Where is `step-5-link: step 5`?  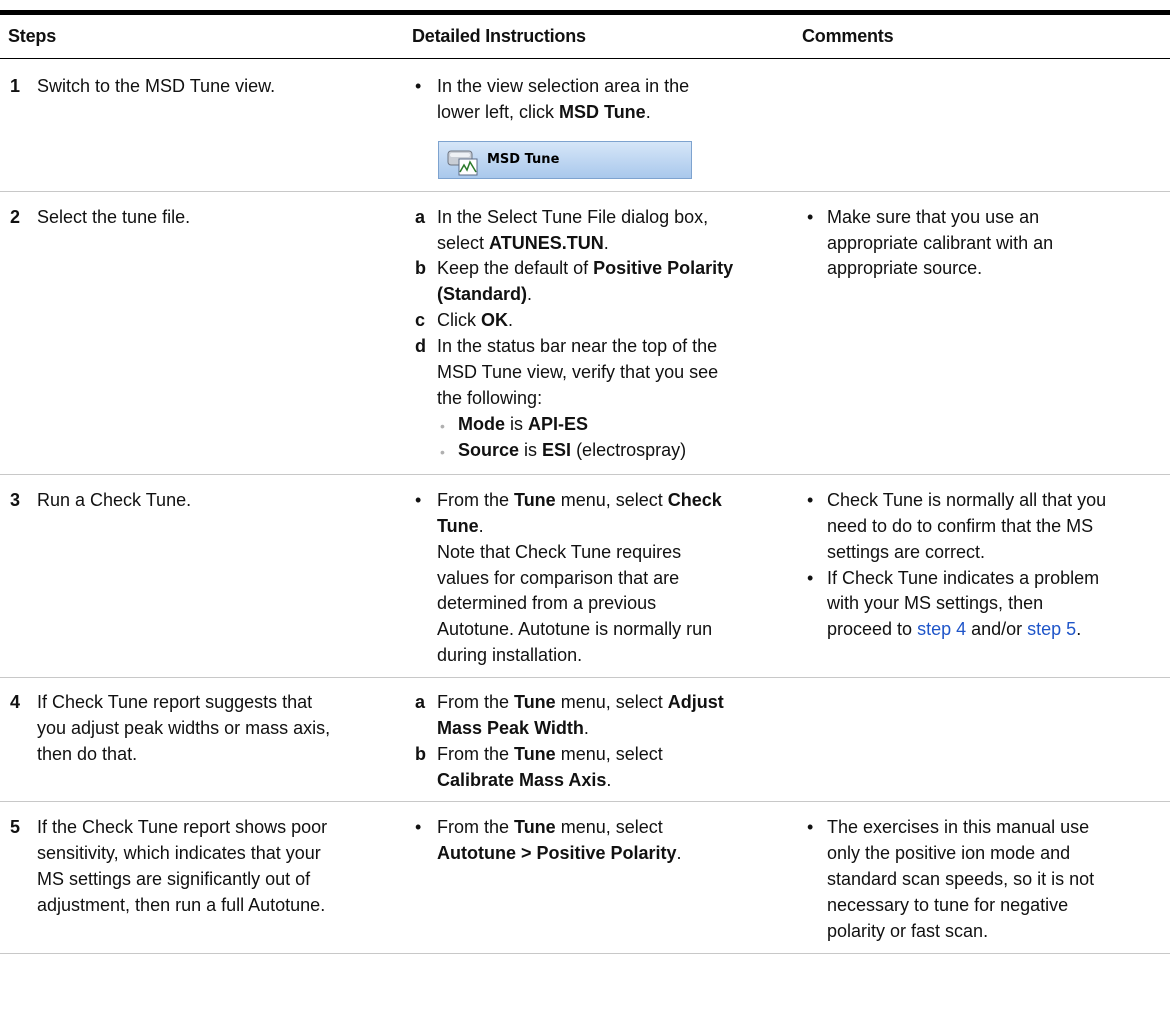 step-5-link: step 5 is located at coordinates (1051, 629).